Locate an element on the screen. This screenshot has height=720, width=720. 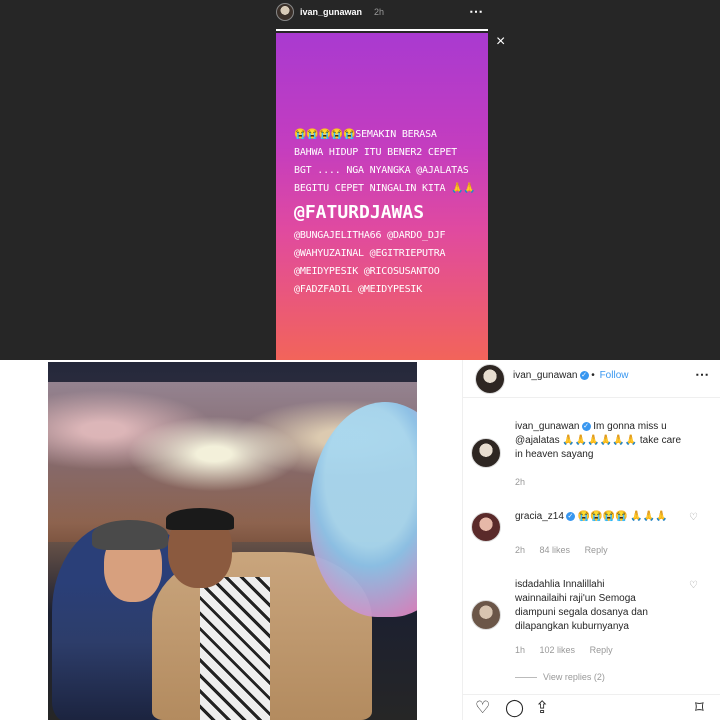
comment-meta: 2h 84 likes Reply is located at coordinates (567, 550).